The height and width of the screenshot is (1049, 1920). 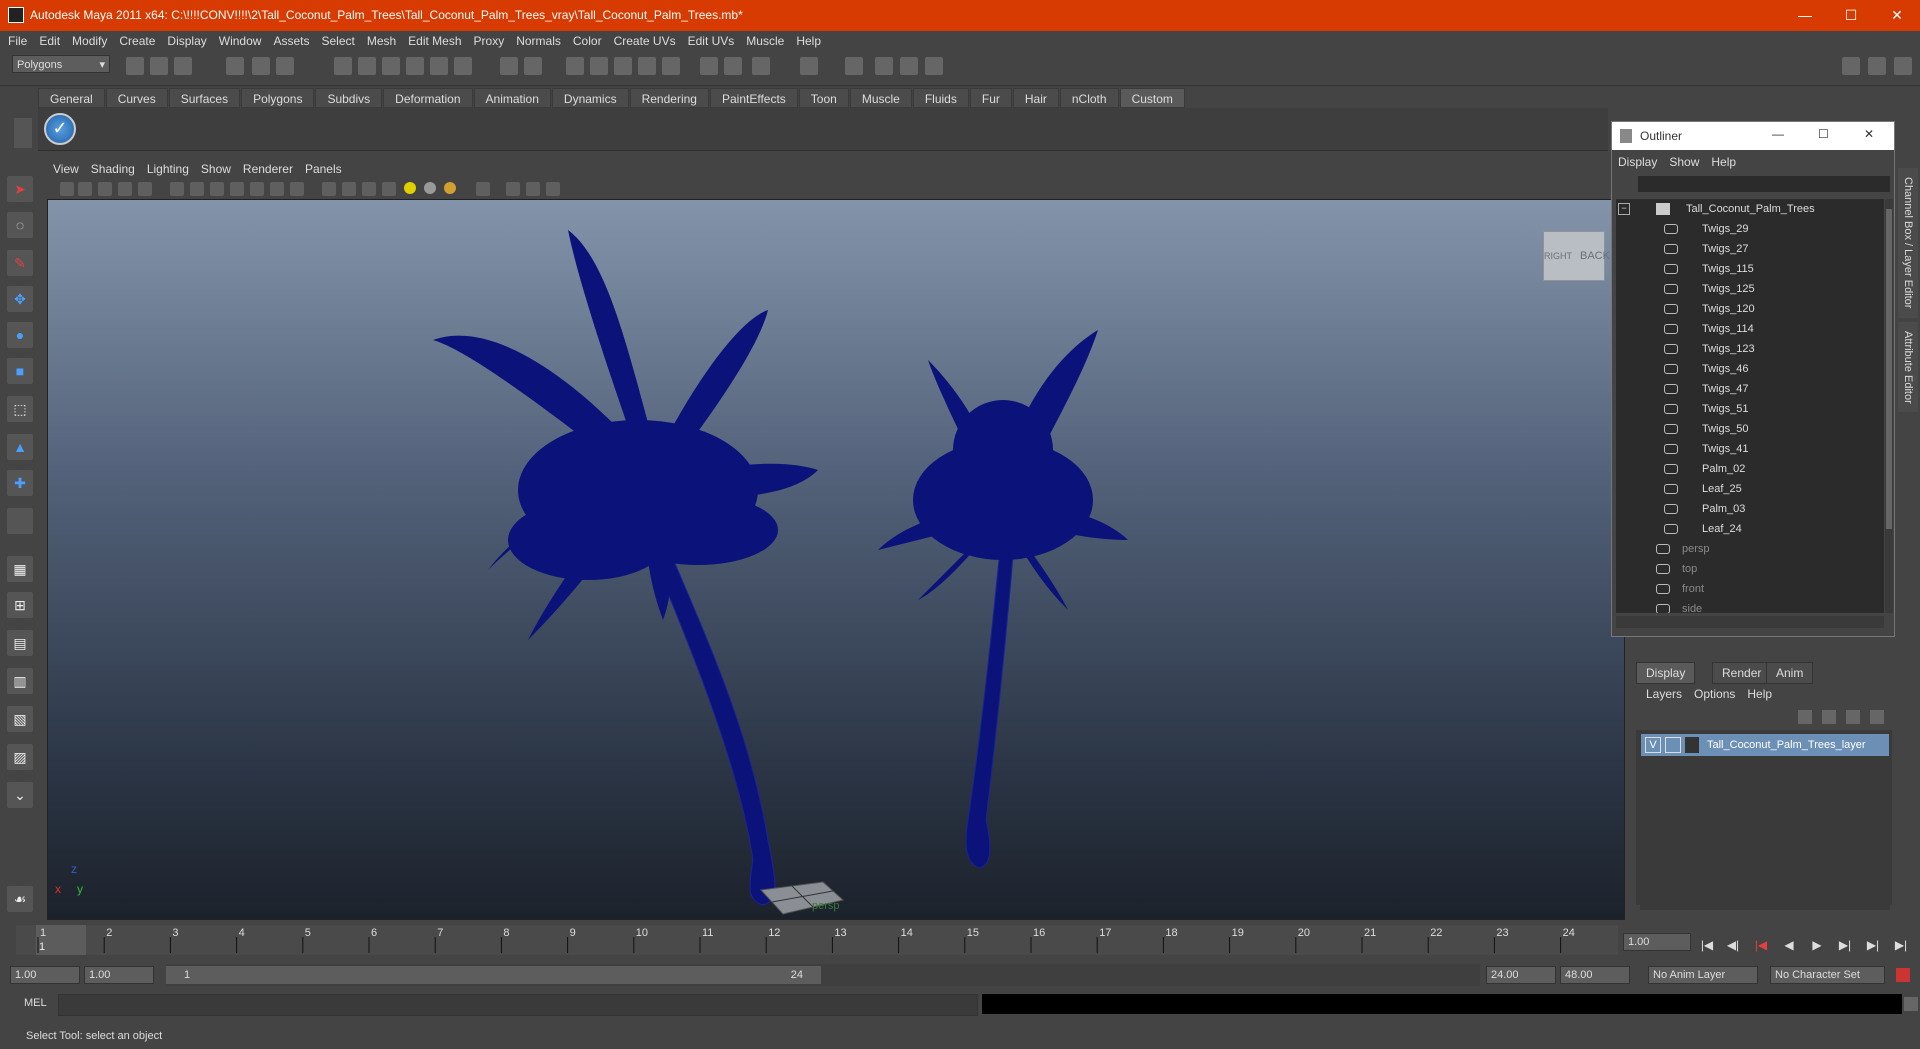 What do you see at coordinates (1778, 134) in the screenshot?
I see `outliner-minimize-button: —` at bounding box center [1778, 134].